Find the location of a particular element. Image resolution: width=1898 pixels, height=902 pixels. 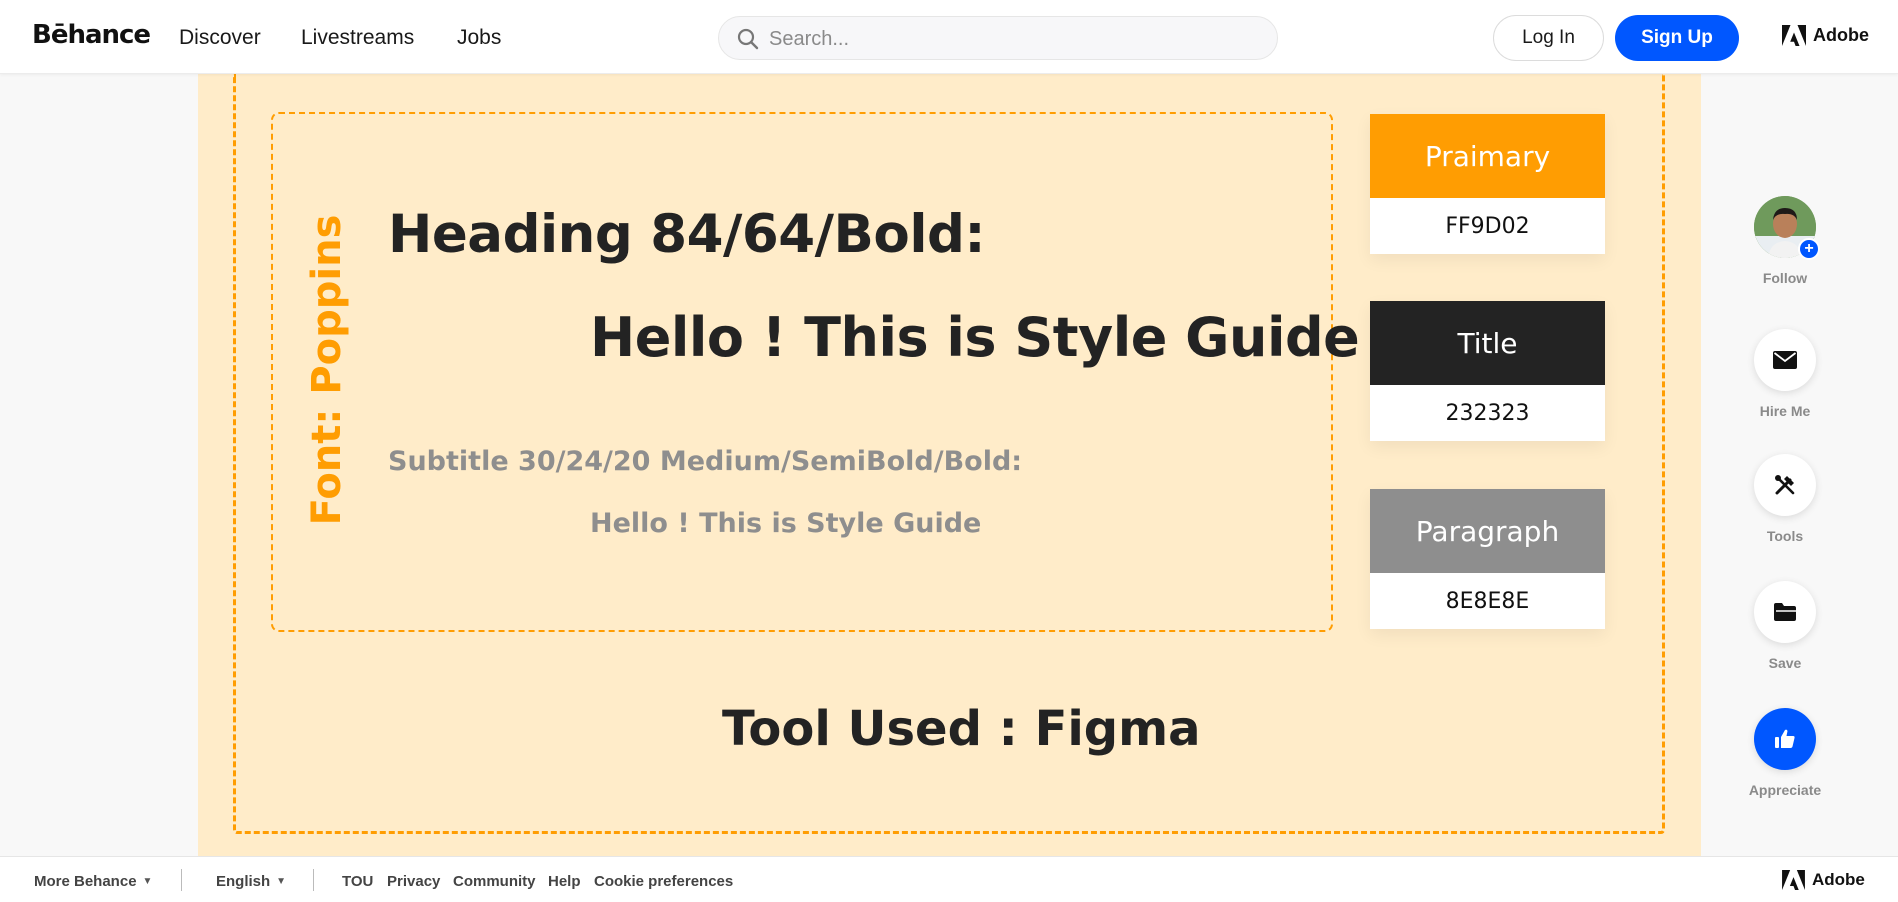

search-bar is located at coordinates (998, 38).